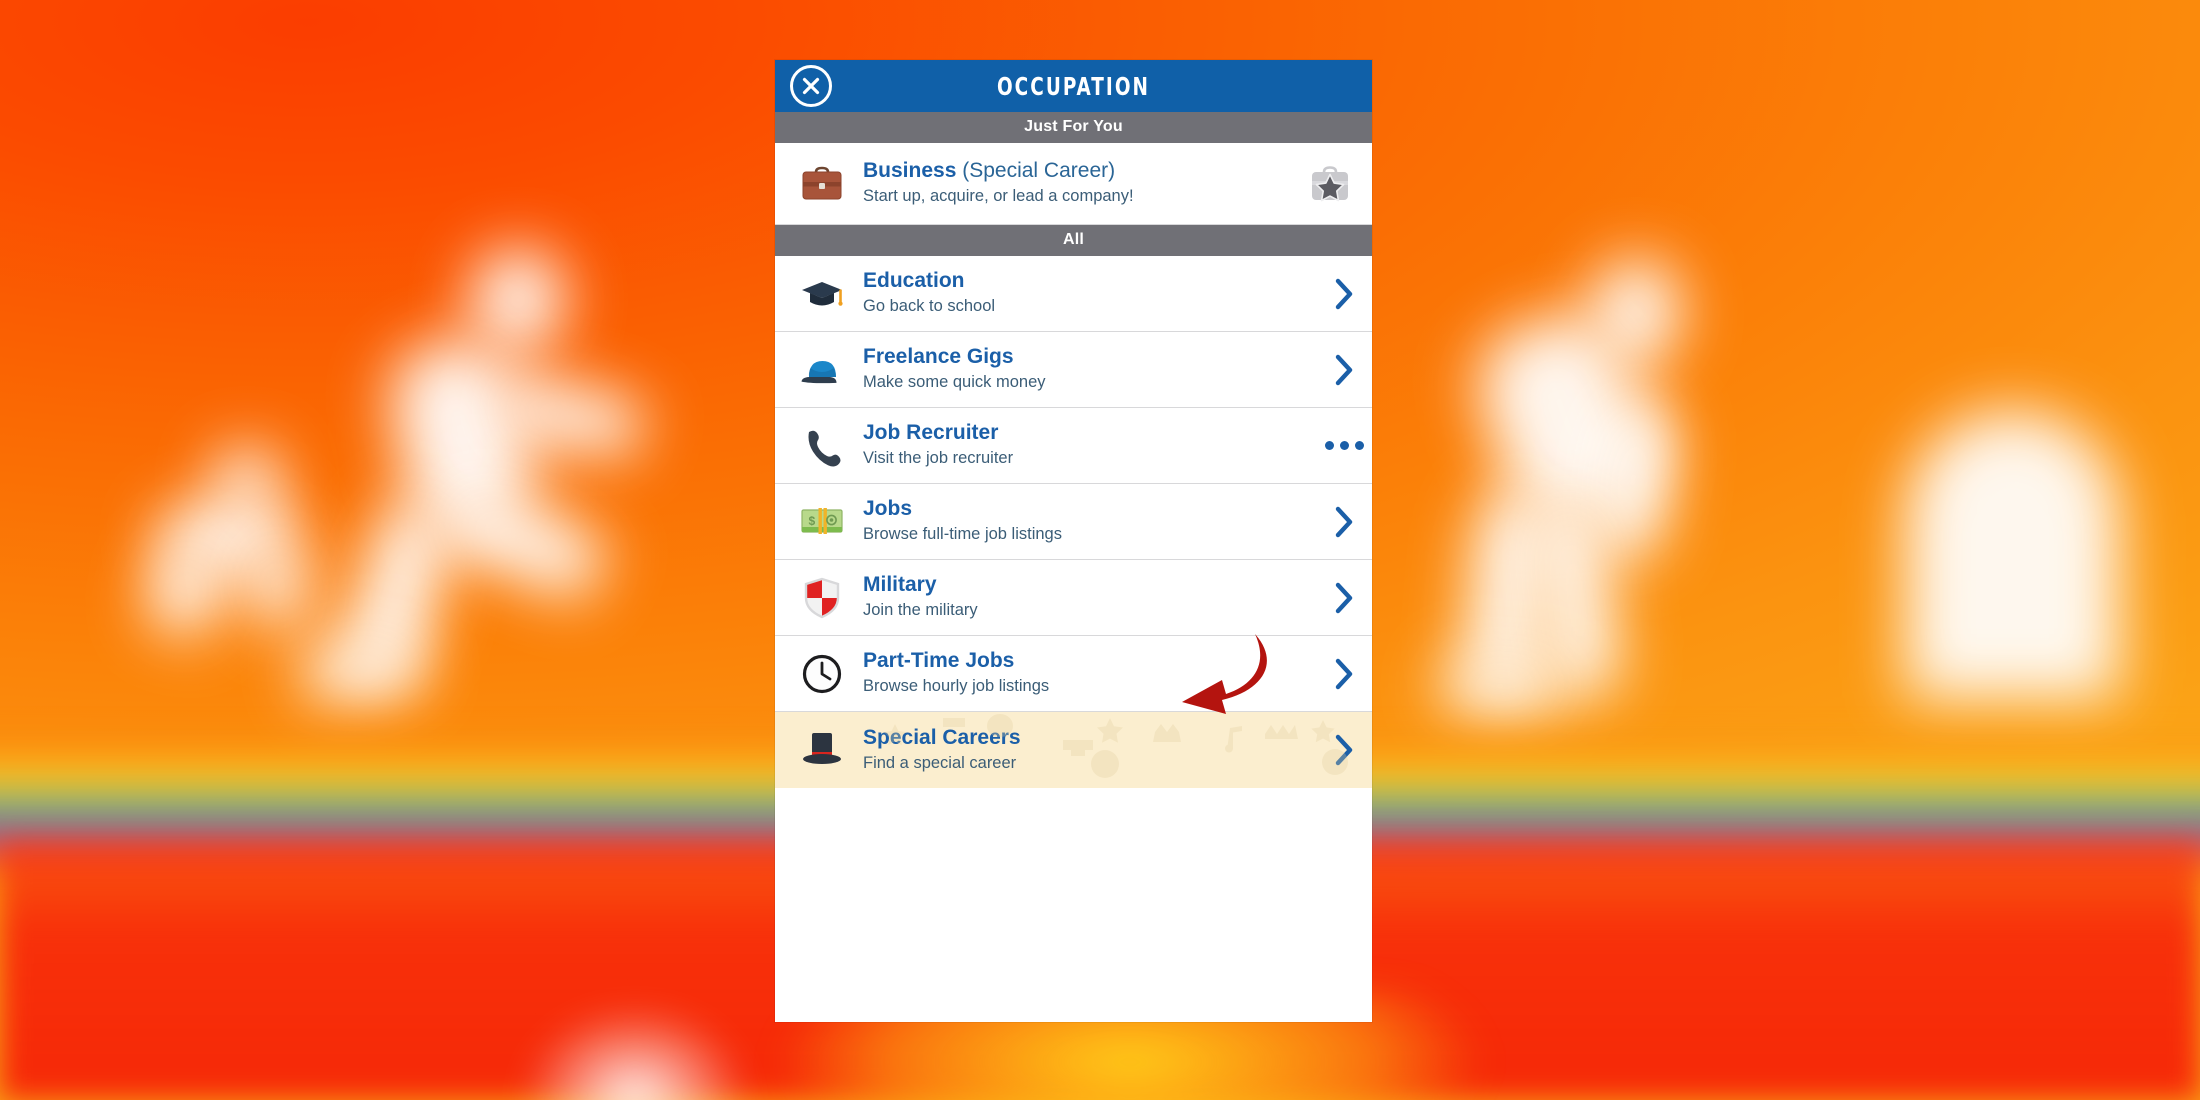  I want to click on list-item-subtitle: Browse hourly job listings, so click(956, 686).